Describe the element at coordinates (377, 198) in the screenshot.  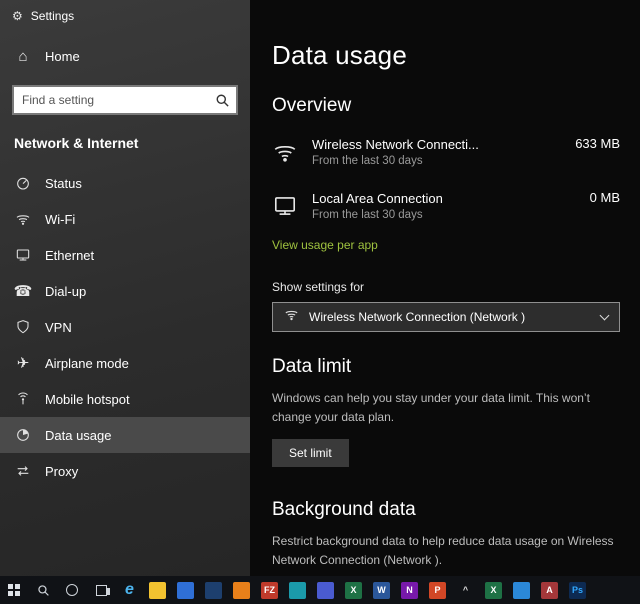
I see `connection-name: Local Area Connection` at that location.